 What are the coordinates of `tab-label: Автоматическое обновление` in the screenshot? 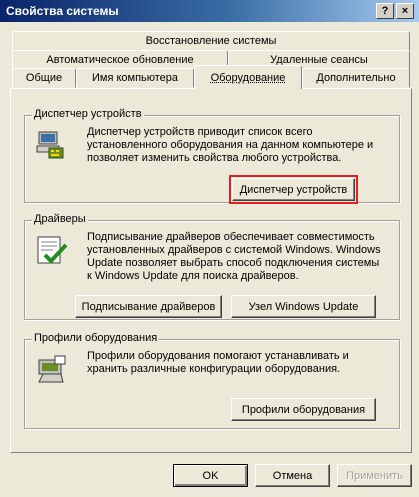 It's located at (120, 60).